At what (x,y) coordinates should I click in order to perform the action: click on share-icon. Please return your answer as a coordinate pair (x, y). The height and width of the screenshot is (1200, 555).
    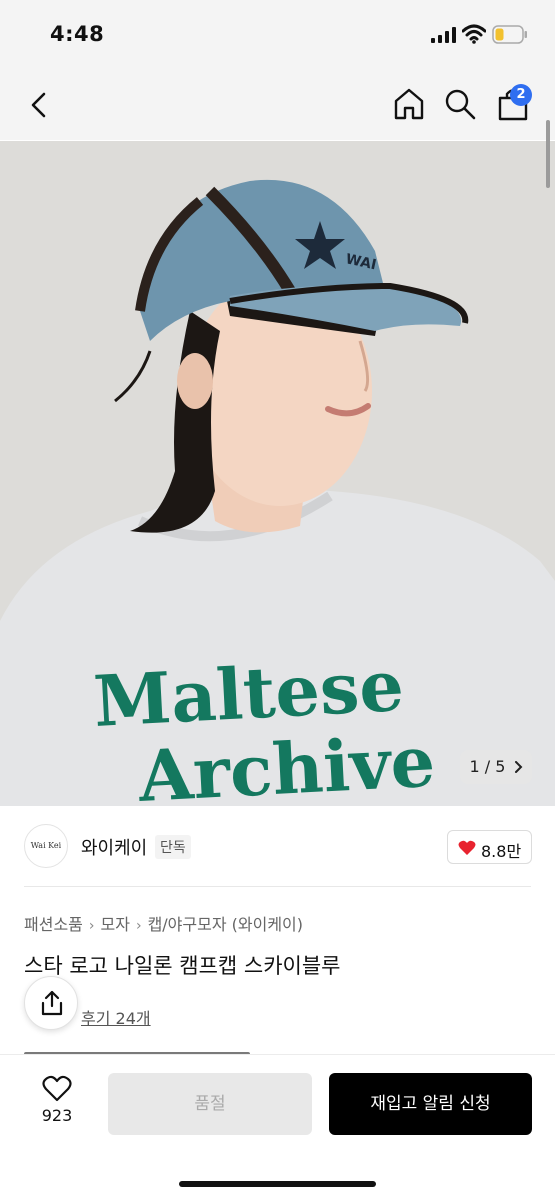
    Looking at the image, I should click on (52, 1003).